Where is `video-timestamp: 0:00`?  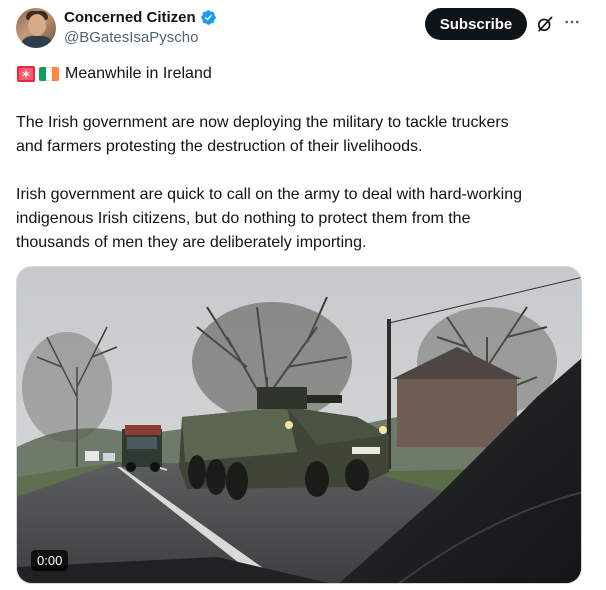
video-timestamp: 0:00 is located at coordinates (50, 560).